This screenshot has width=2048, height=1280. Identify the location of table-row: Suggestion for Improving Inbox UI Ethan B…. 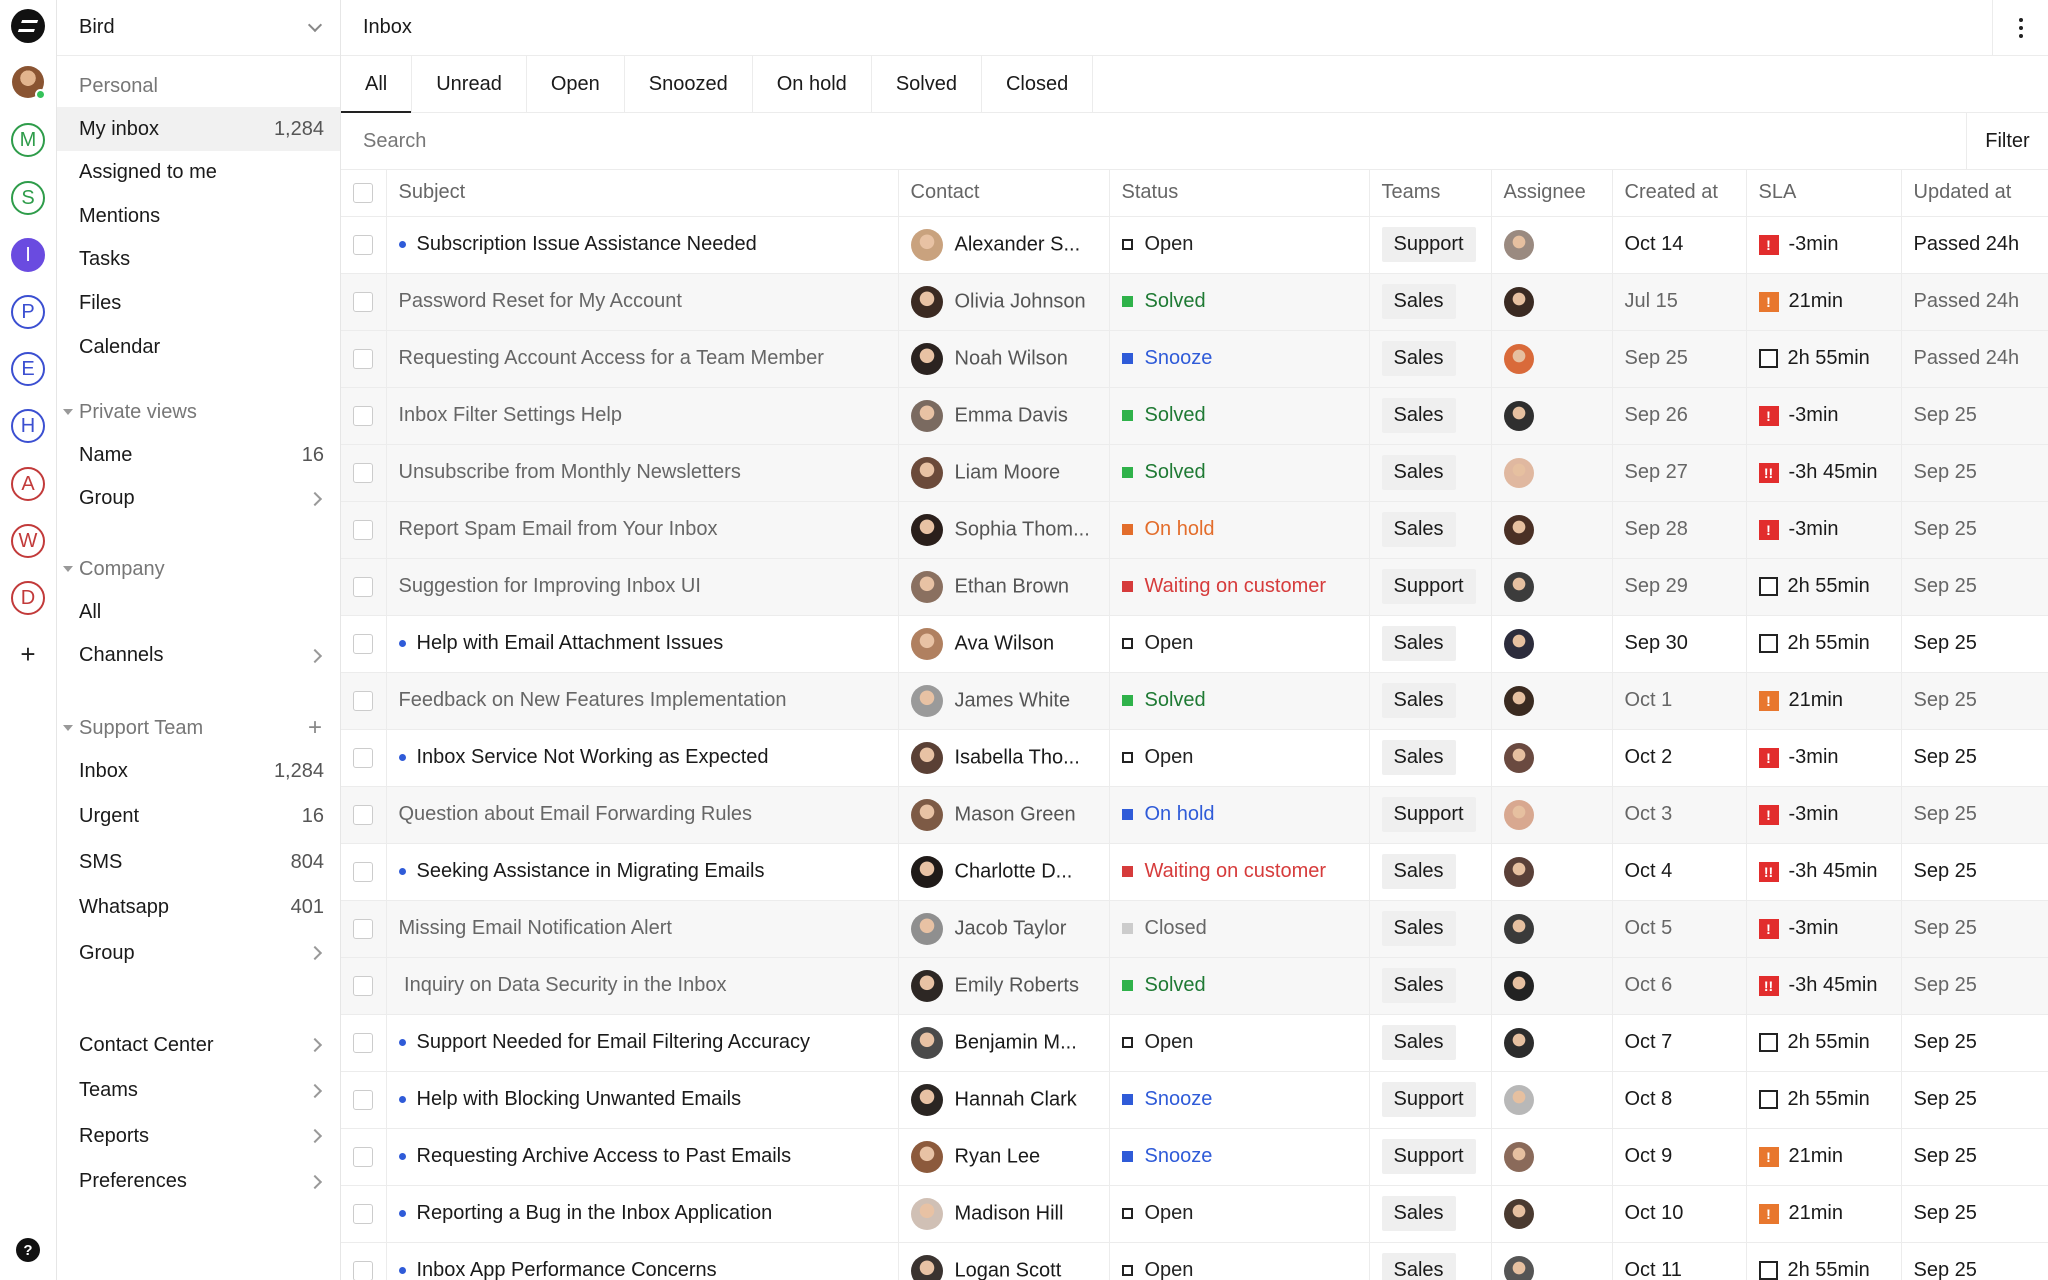
(1194, 587).